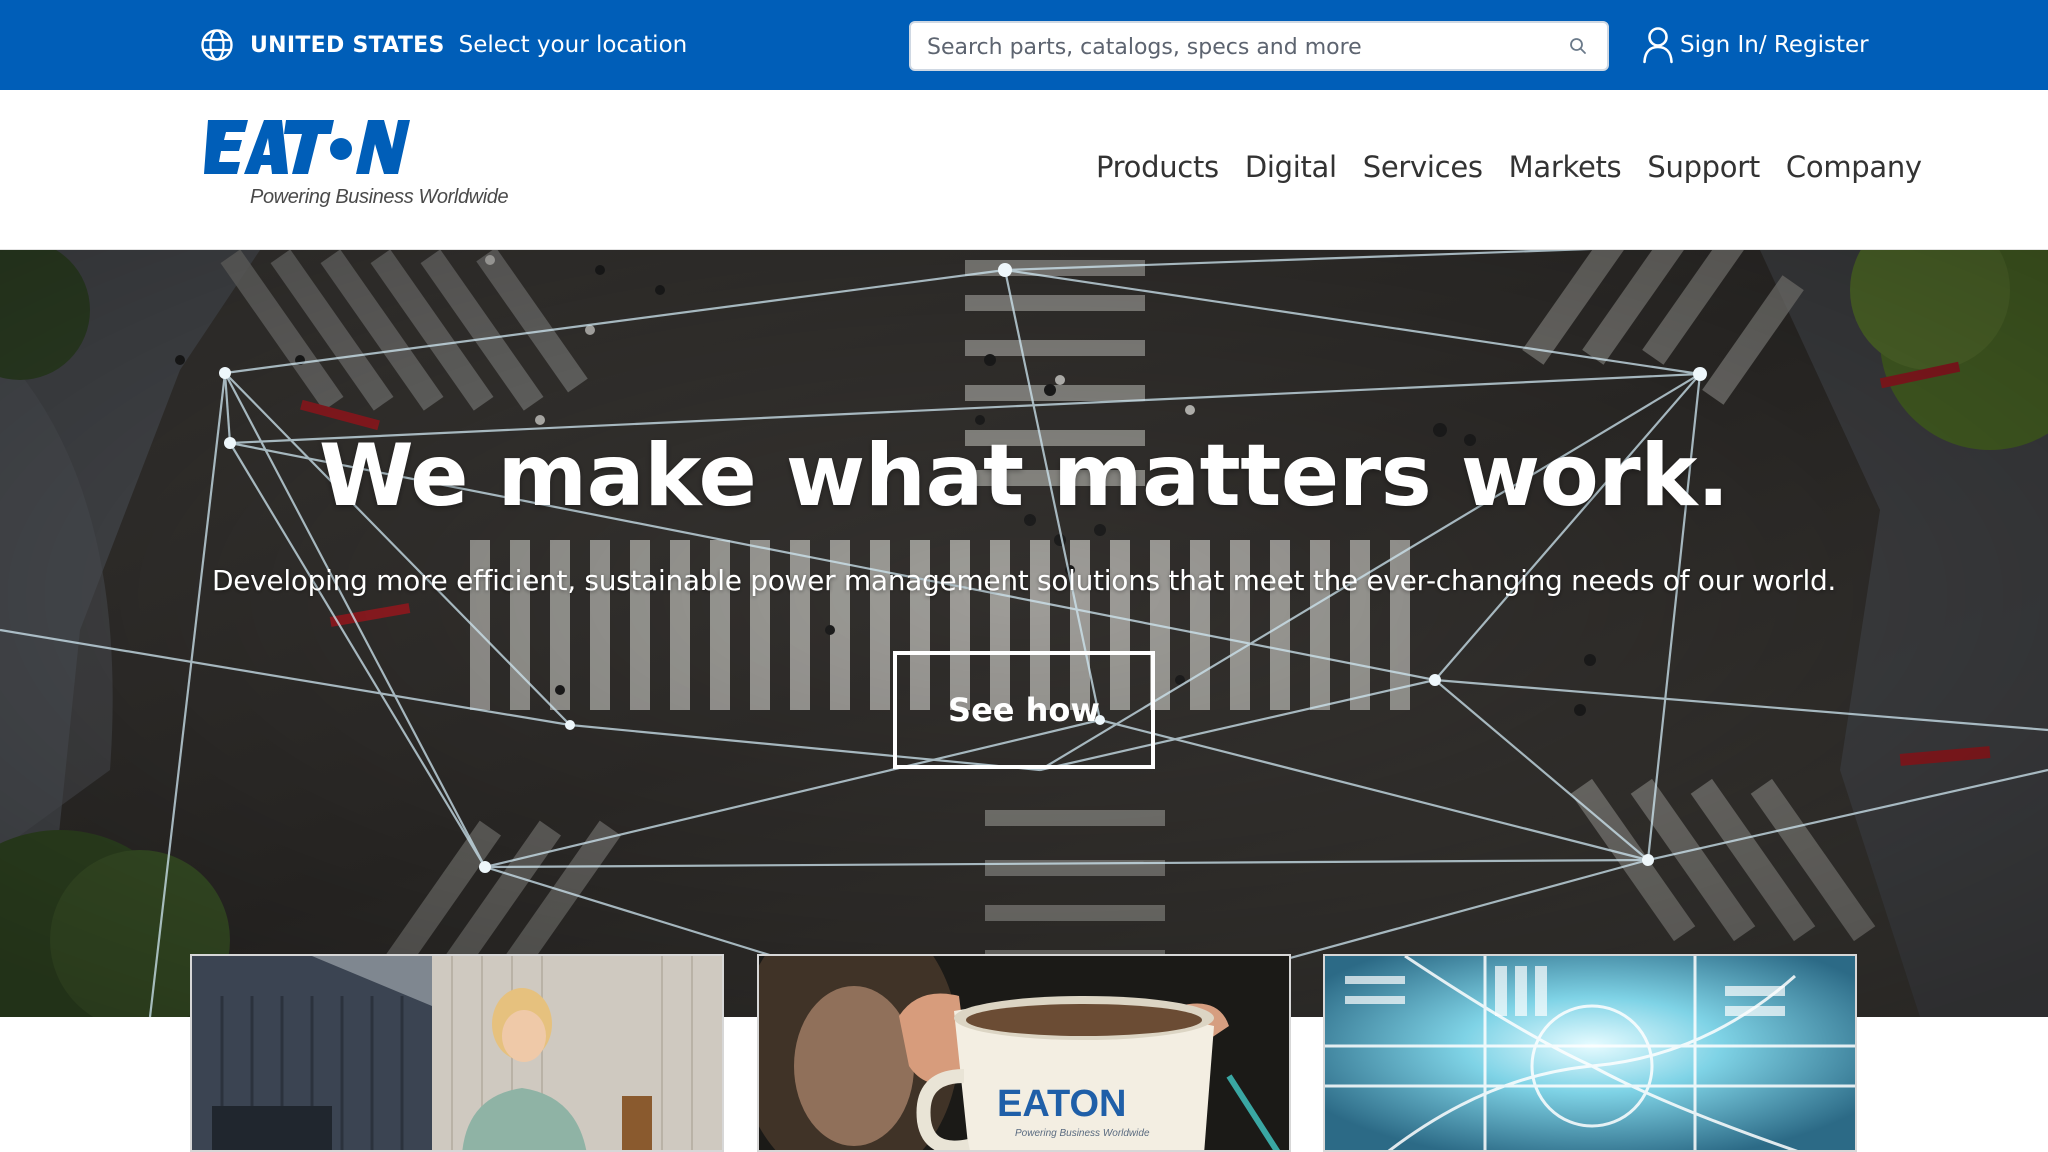  I want to click on card-image-mug: EATON Powering Business Worldwide, so click(1024, 1053).